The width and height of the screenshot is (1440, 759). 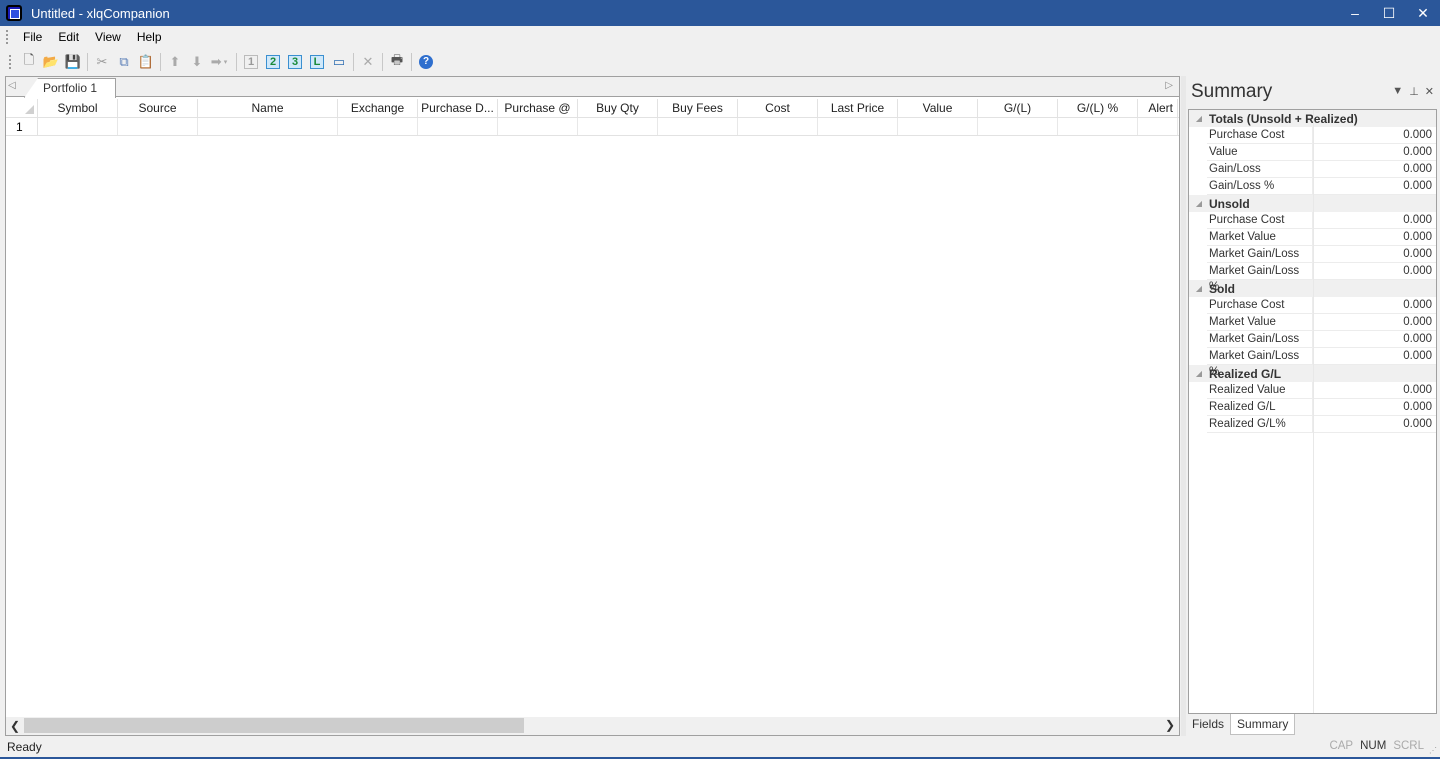 What do you see at coordinates (1312, 288) in the screenshot?
I see `category-sold: ◢ Sold` at bounding box center [1312, 288].